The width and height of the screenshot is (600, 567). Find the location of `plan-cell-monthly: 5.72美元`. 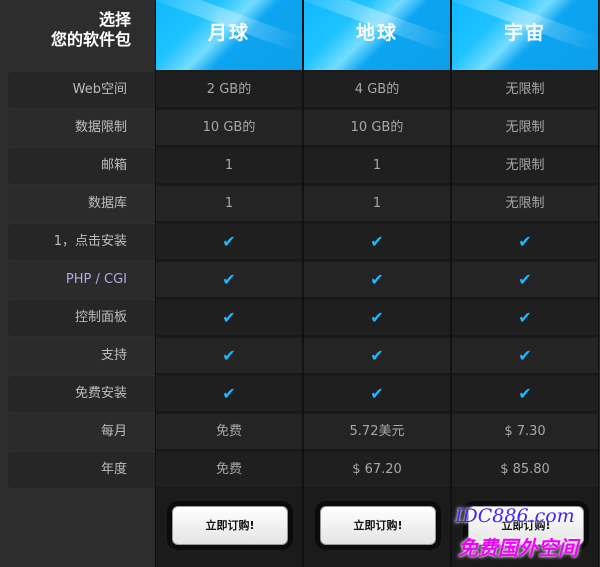

plan-cell-monthly: 5.72美元 is located at coordinates (377, 432).